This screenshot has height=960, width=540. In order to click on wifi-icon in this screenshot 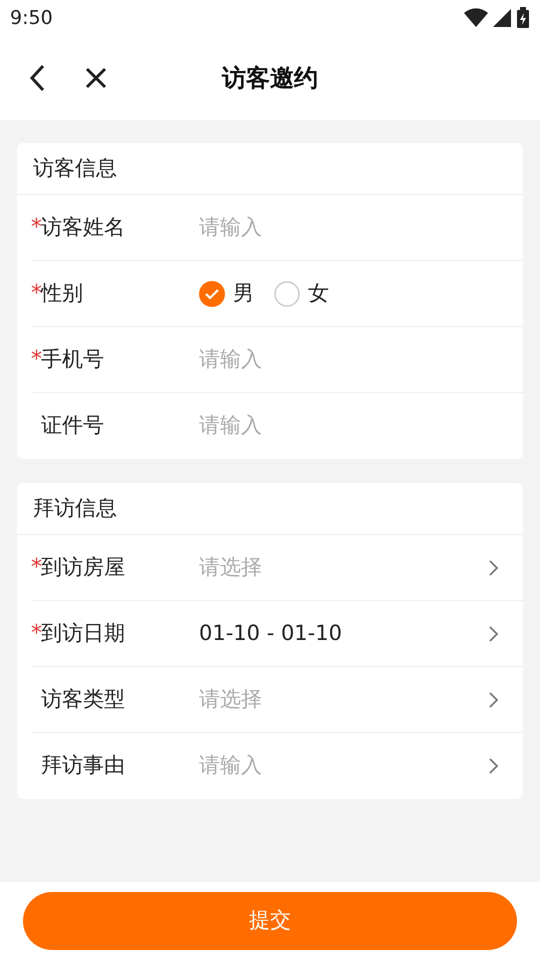, I will do `click(476, 18)`.